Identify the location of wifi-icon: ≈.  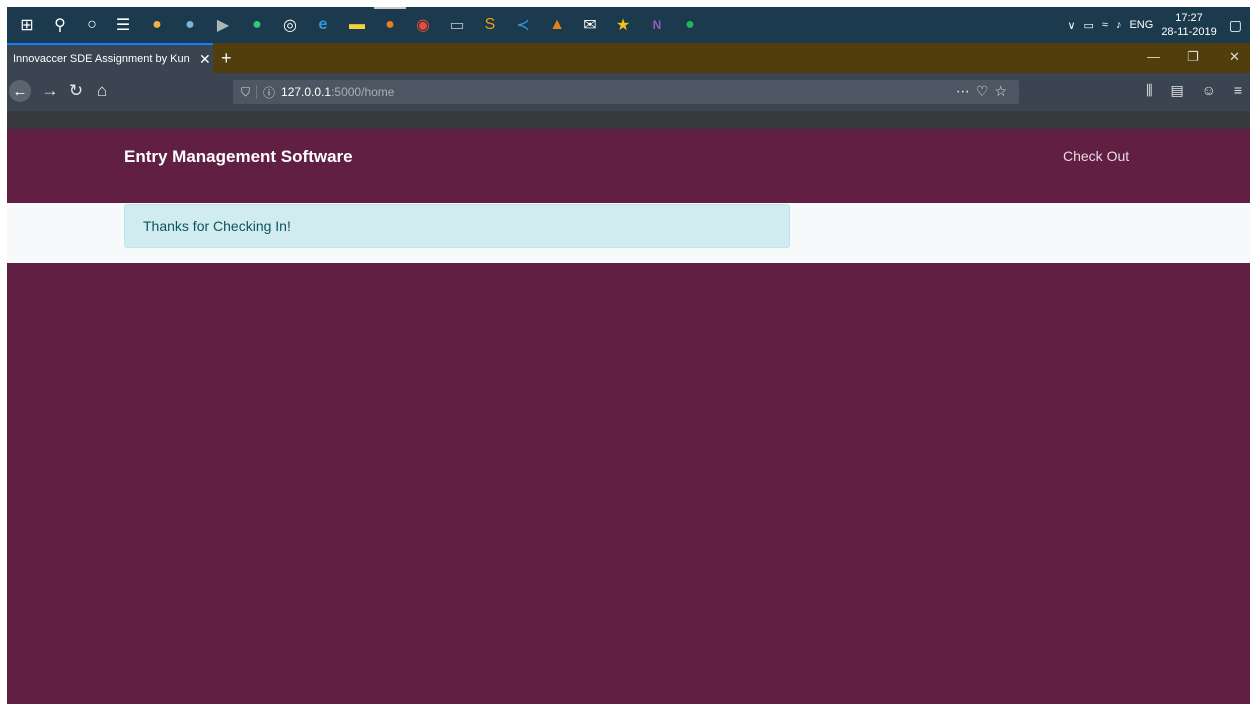
(1105, 25).